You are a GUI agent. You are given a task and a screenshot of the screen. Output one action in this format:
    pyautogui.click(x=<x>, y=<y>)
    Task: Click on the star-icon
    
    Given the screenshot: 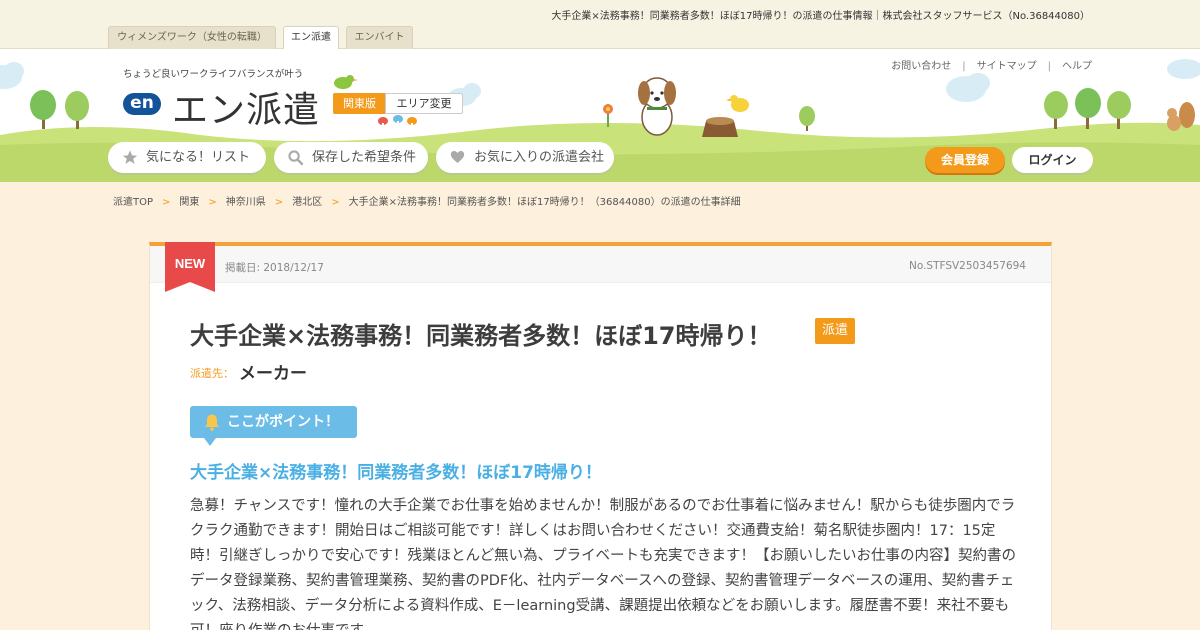 What is the action you would take?
    pyautogui.click(x=130, y=157)
    